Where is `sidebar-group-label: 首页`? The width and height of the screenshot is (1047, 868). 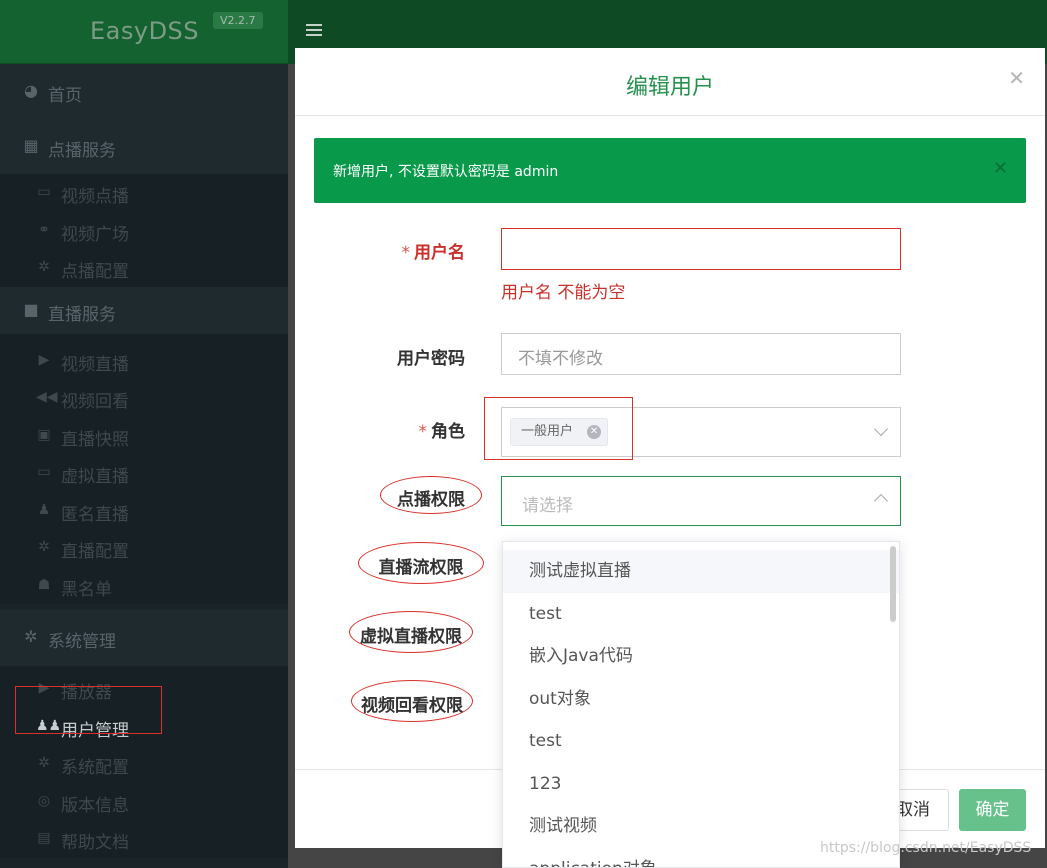
sidebar-group-label: 首页 is located at coordinates (65, 96).